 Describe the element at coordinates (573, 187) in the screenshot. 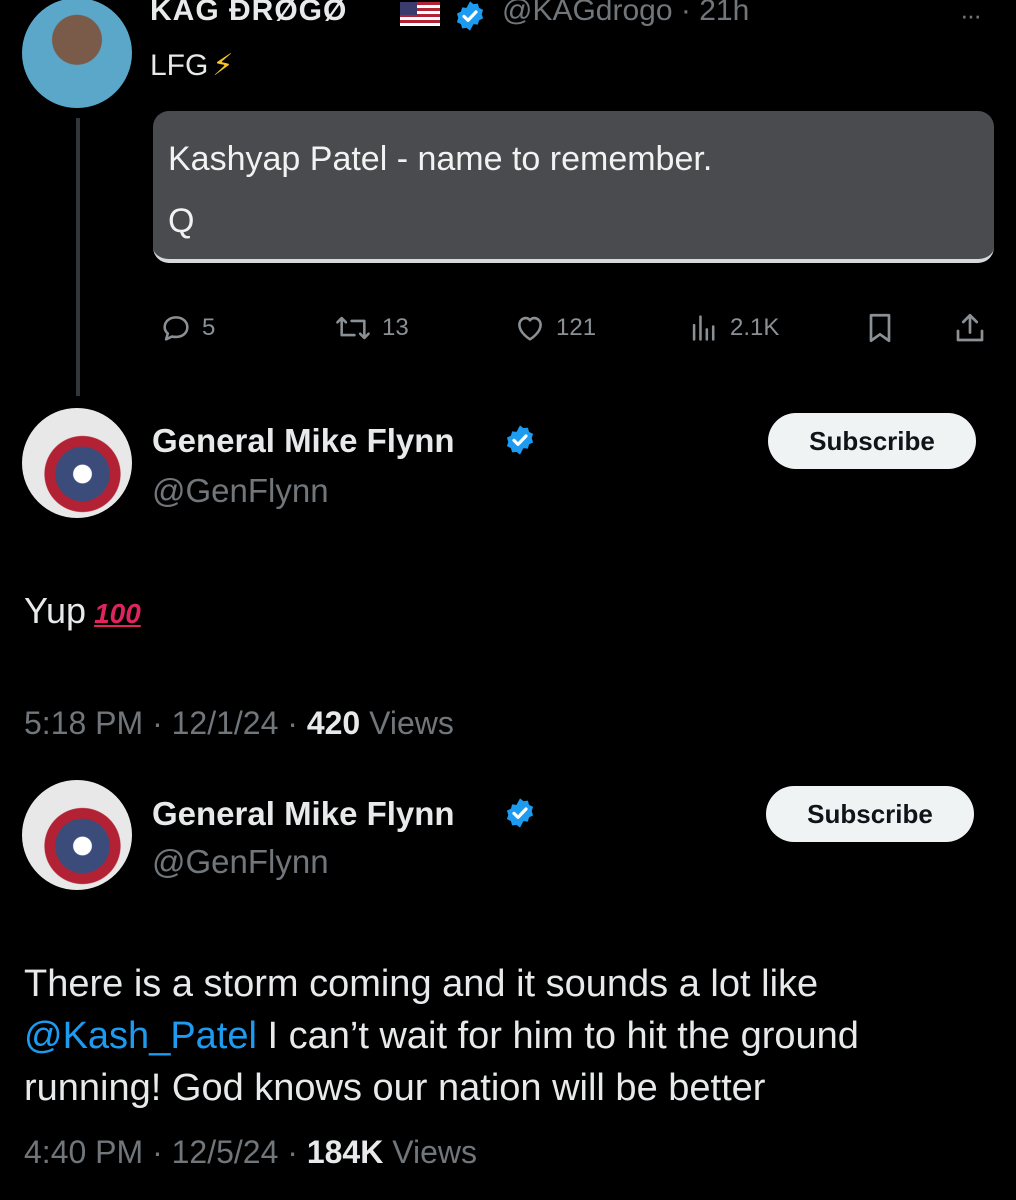

I see `quoted-text-card` at that location.